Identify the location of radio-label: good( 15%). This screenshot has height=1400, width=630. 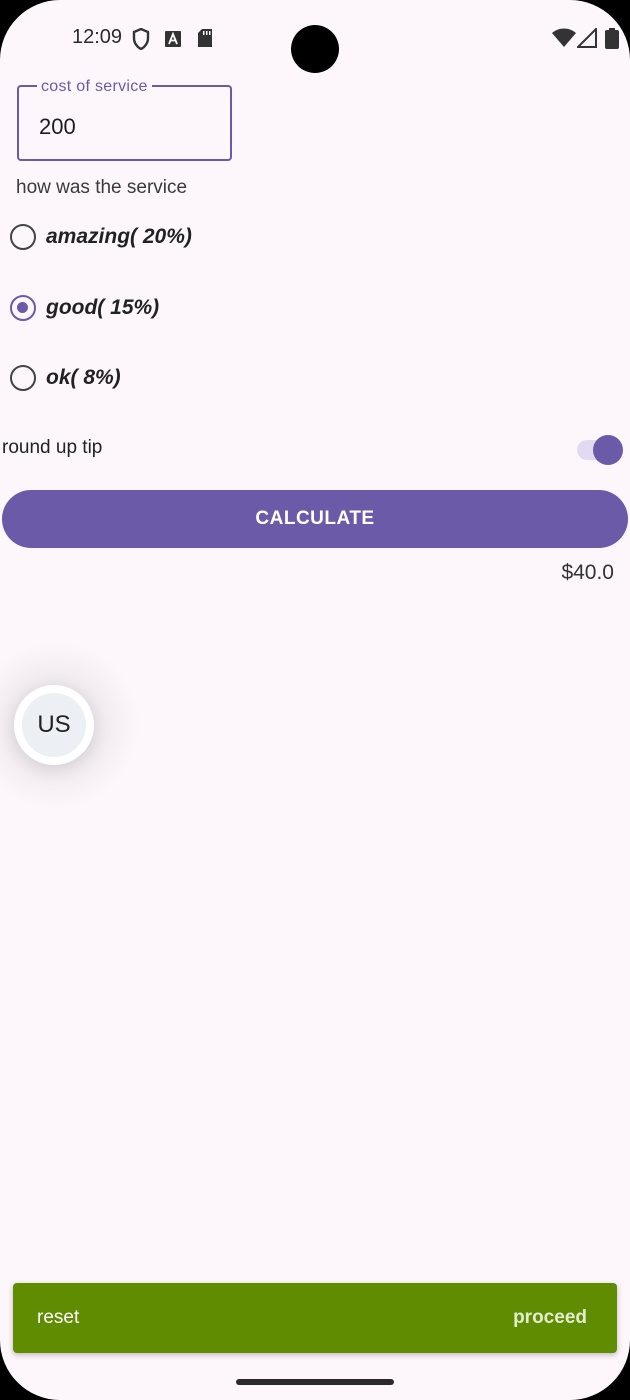
(103, 307).